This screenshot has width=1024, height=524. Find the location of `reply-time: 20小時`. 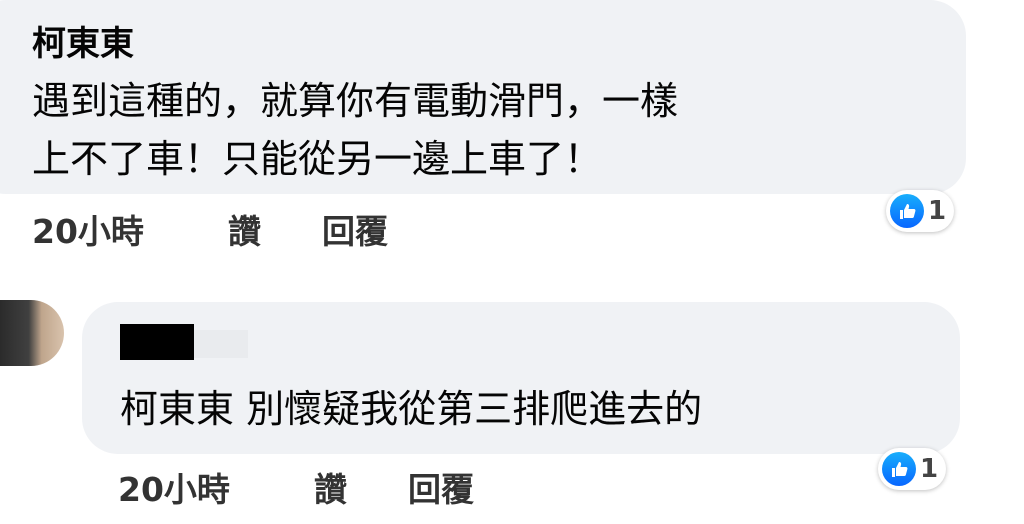

reply-time: 20小時 is located at coordinates (174, 490).